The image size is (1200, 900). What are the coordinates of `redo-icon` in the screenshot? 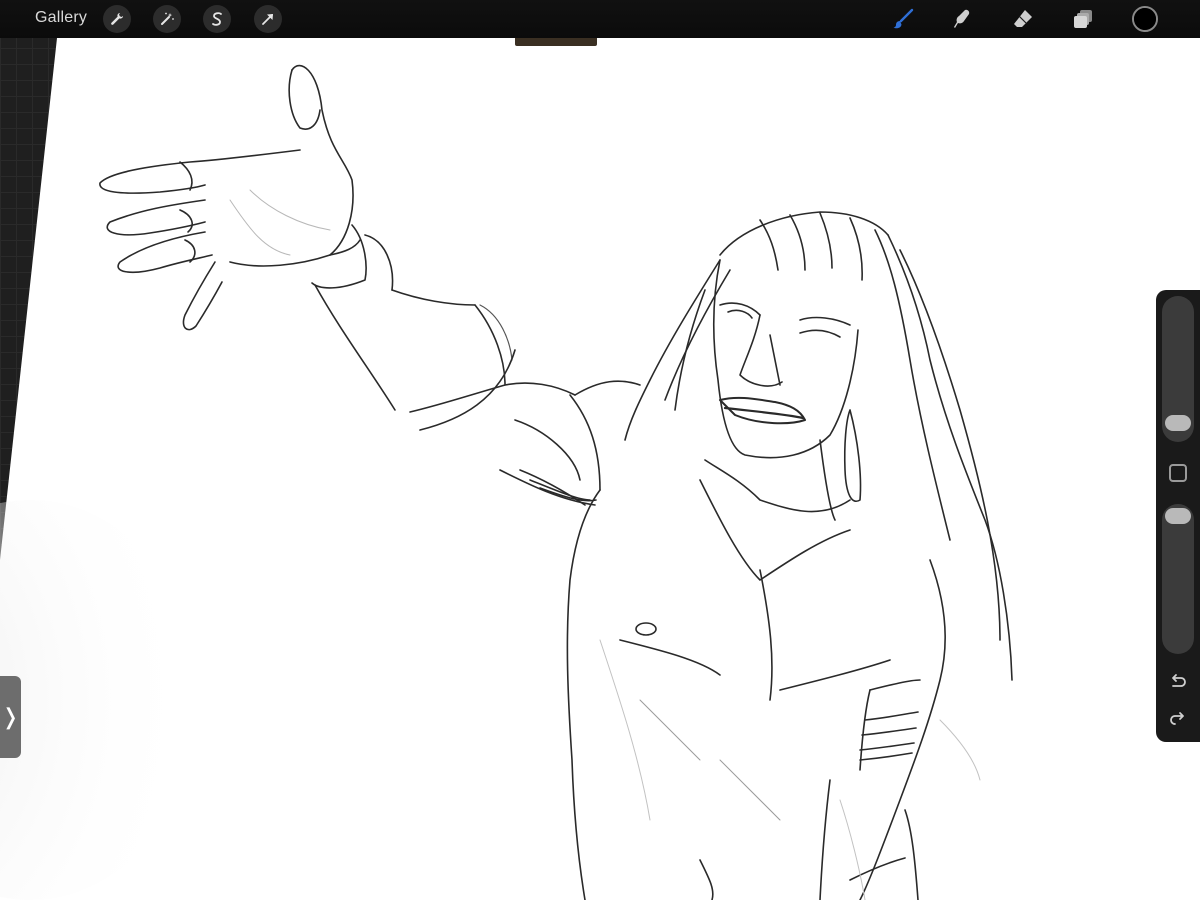 It's located at (1177, 718).